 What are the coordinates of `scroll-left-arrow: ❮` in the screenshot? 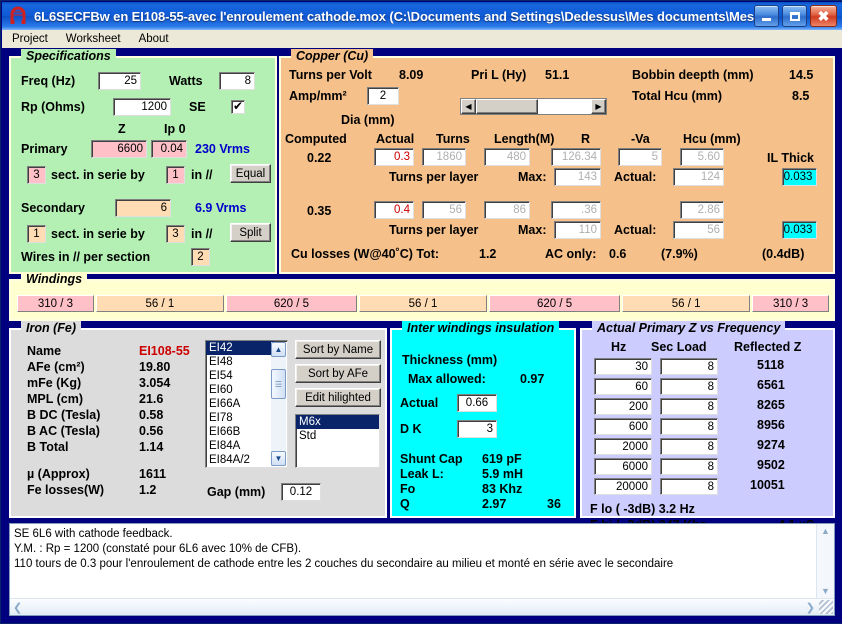 It's located at (17, 607).